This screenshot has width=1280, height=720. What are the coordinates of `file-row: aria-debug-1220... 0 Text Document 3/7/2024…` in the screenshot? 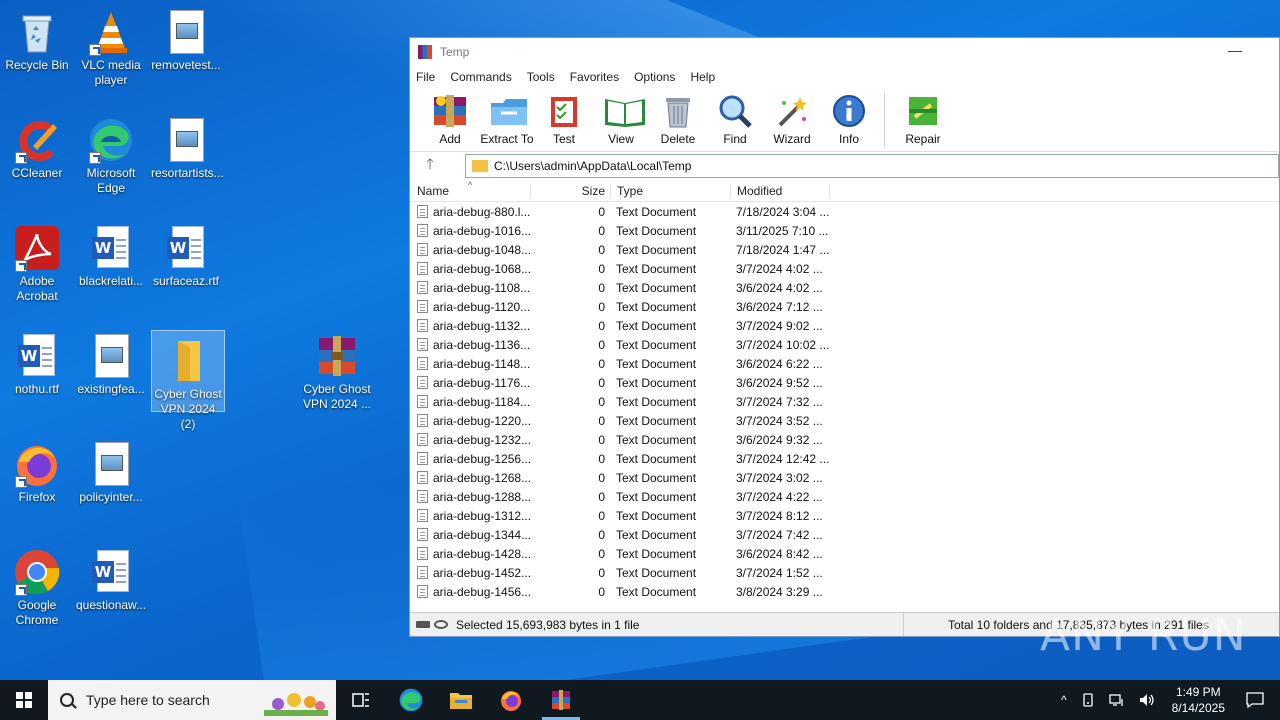 It's located at (844, 420).